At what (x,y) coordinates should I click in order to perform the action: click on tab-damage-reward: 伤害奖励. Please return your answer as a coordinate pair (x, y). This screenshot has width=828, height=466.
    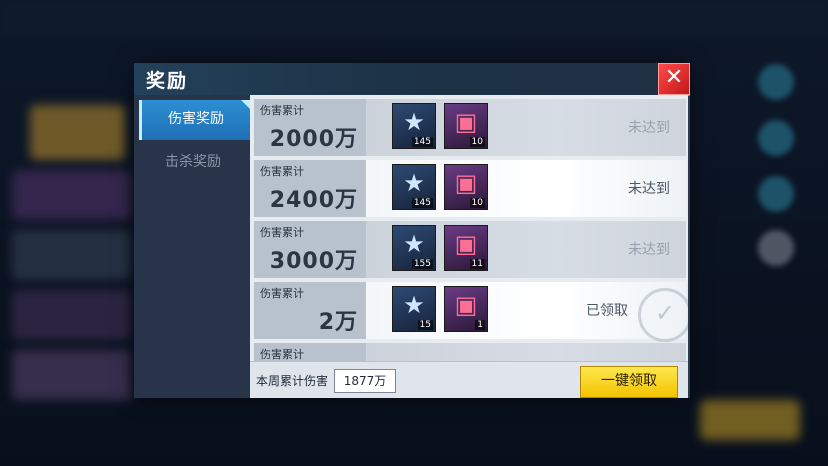
    Looking at the image, I should click on (194, 120).